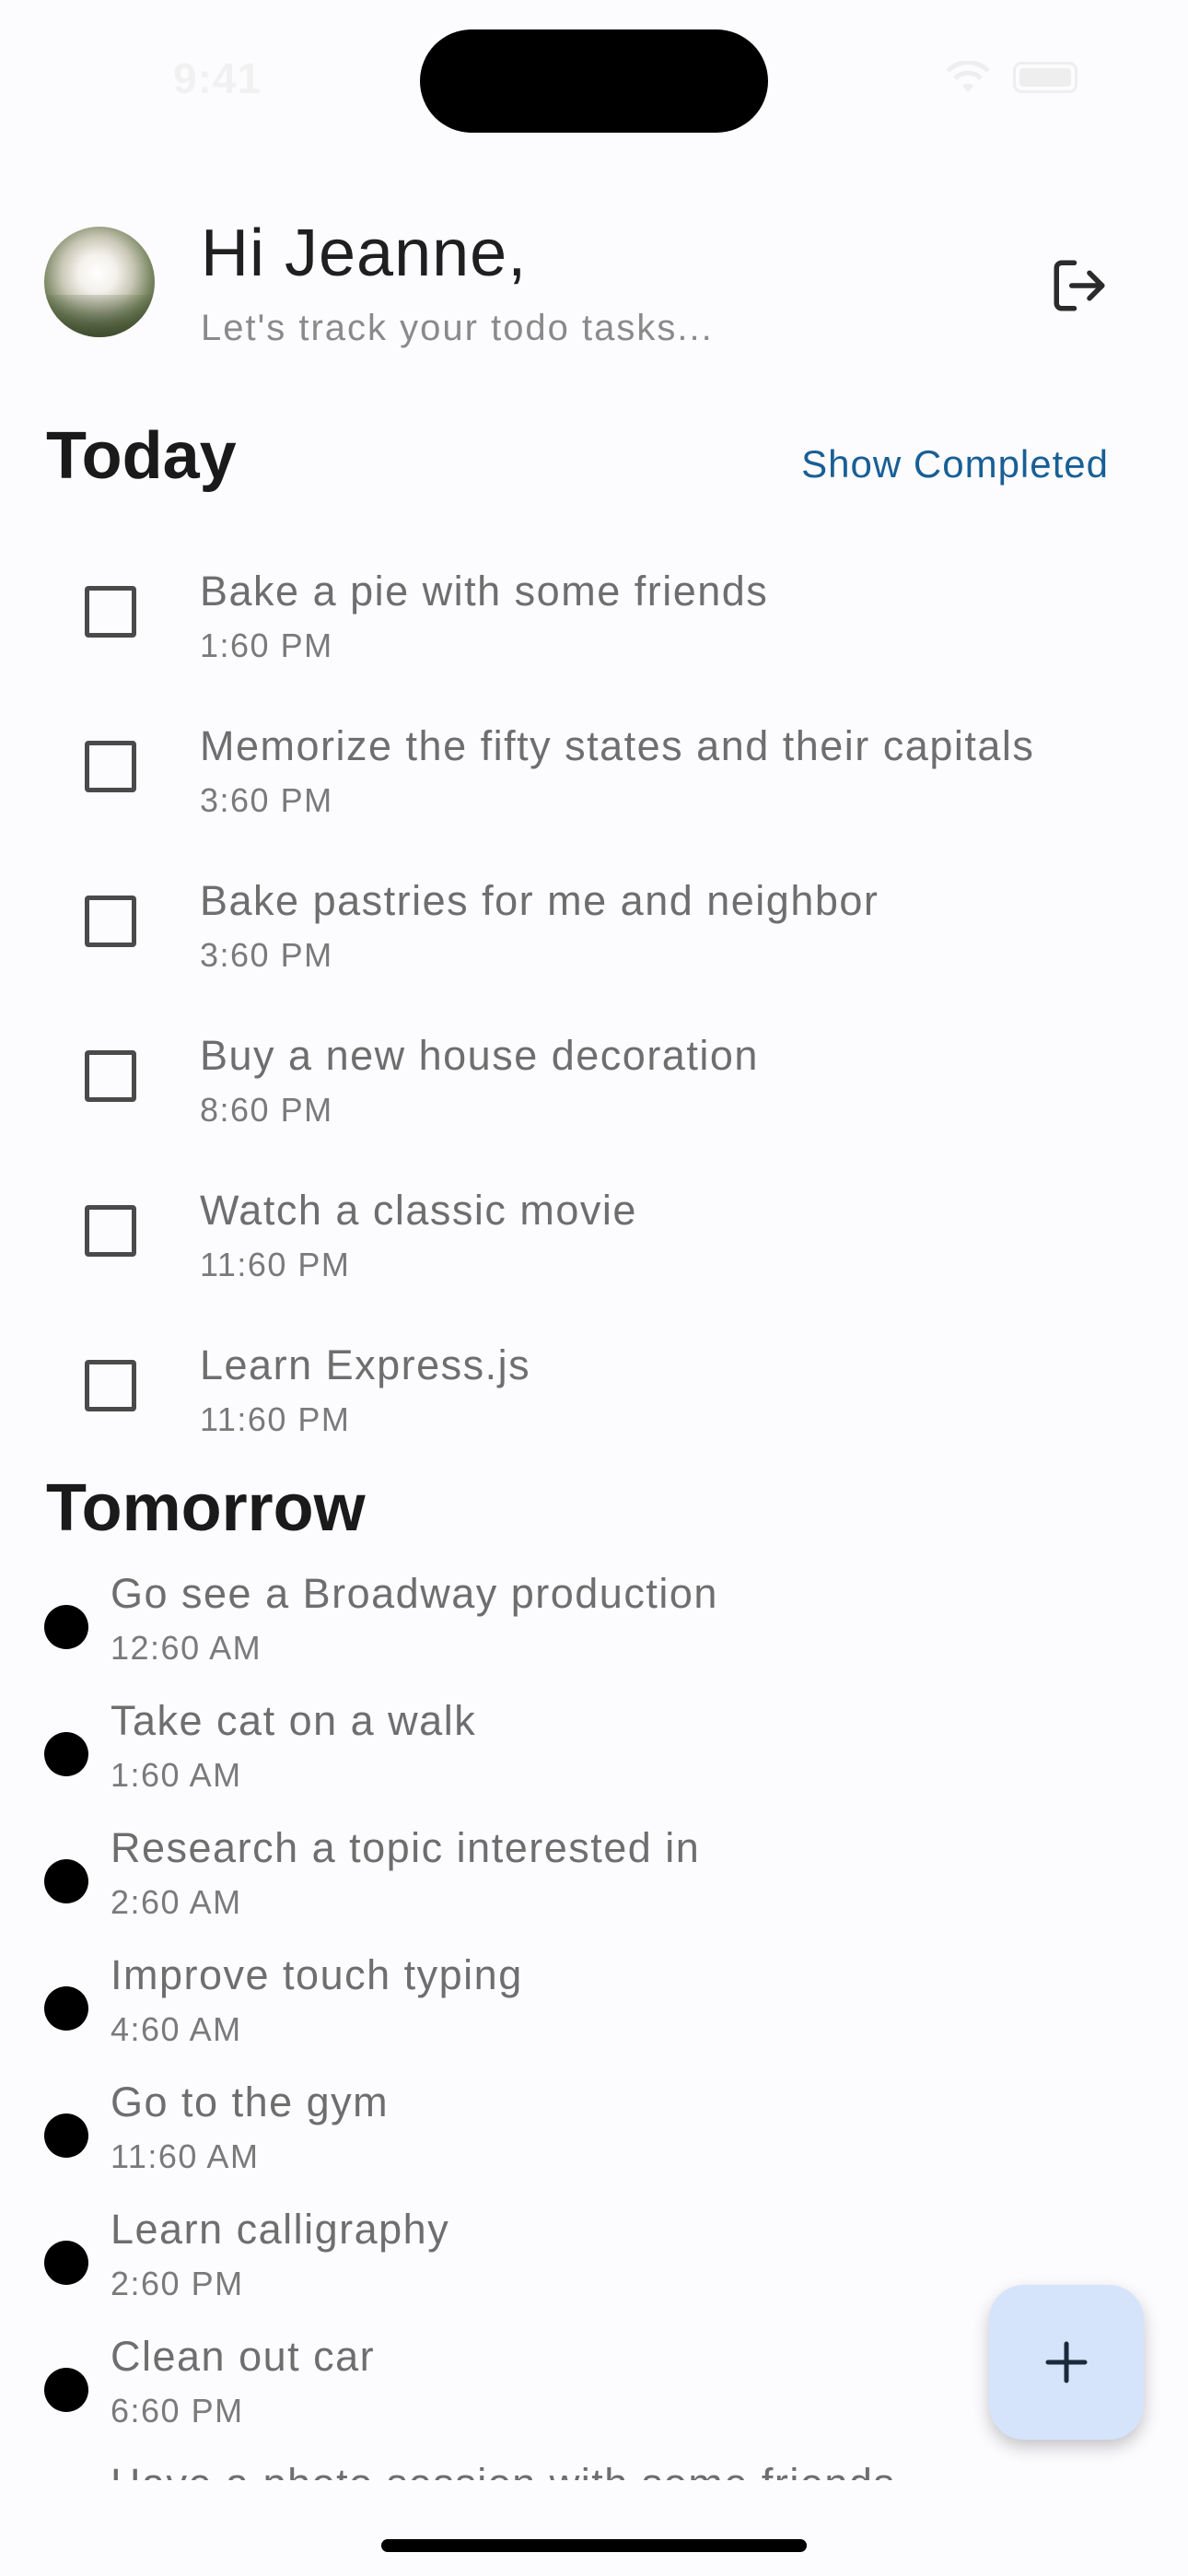 The image size is (1188, 2576). I want to click on todo-item: Bake a pie with some friends 1:60 PM, so click(594, 617).